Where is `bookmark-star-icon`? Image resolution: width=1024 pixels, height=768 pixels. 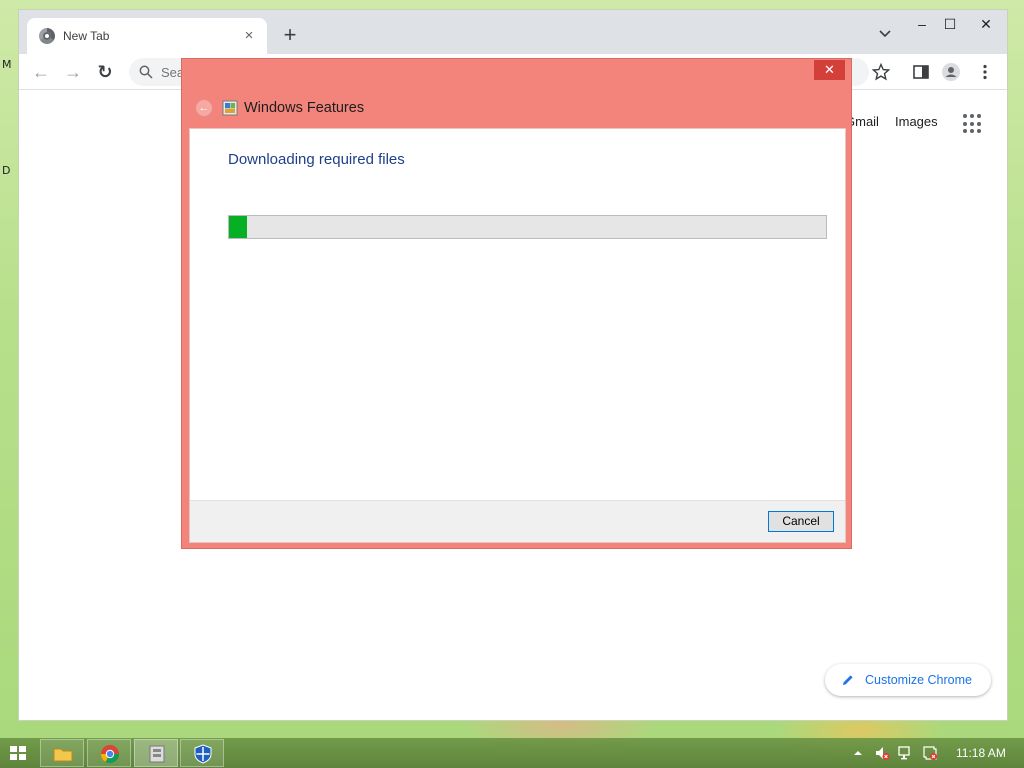
bookmark-star-icon is located at coordinates (881, 72).